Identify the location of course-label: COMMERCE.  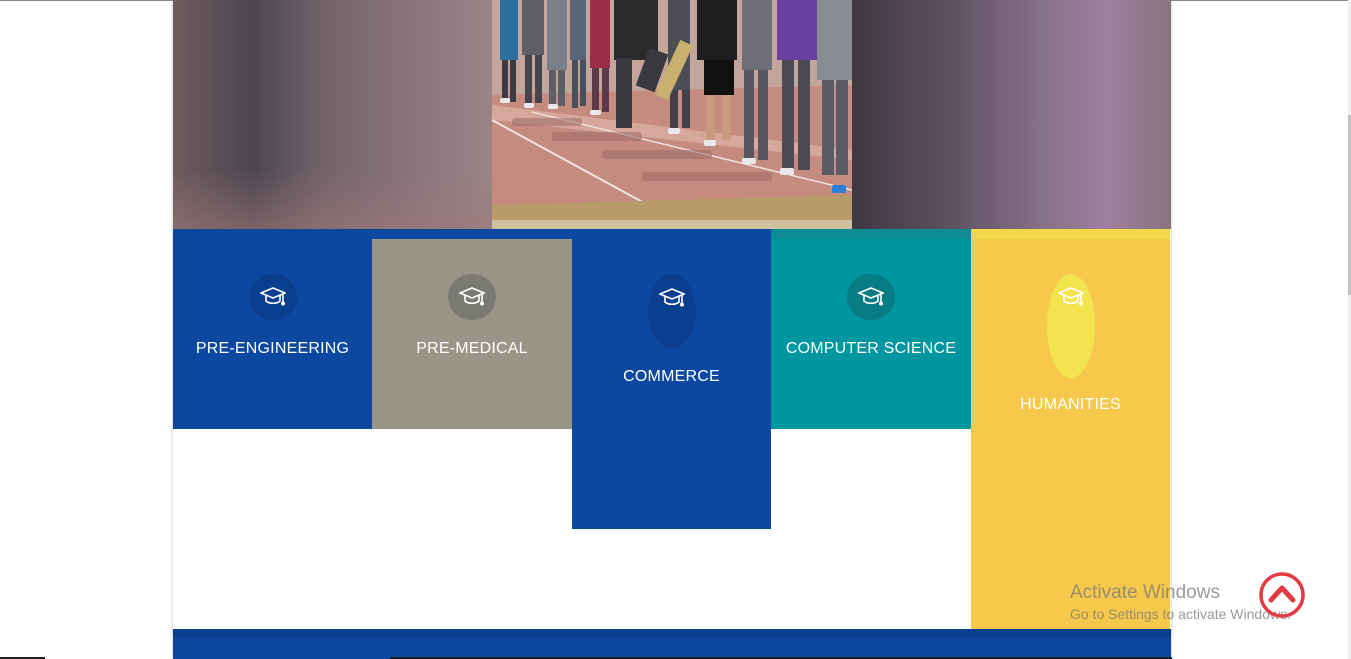
(671, 376).